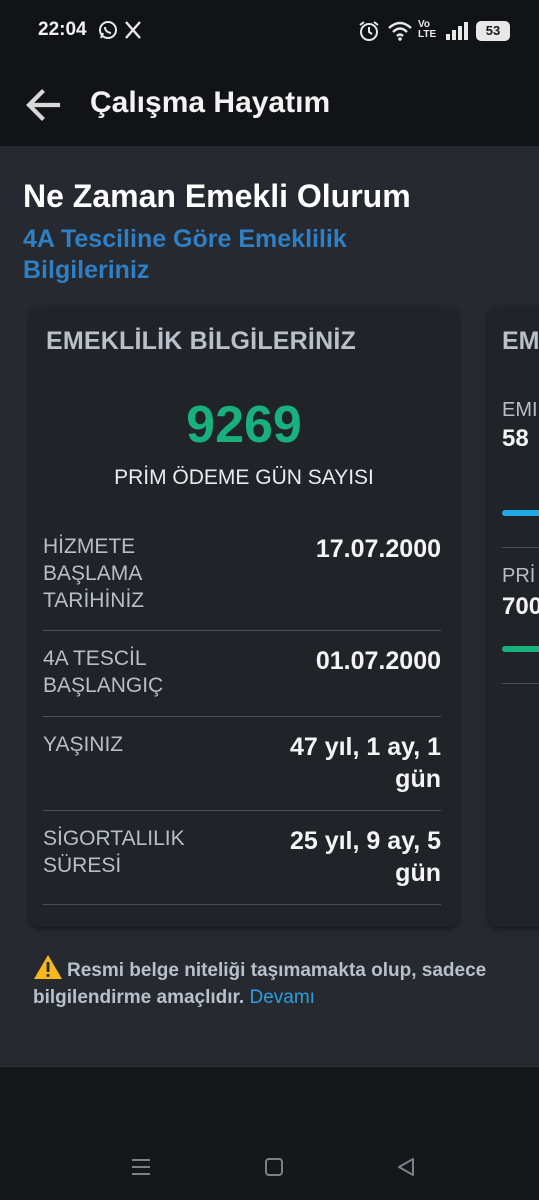 The width and height of the screenshot is (539, 1200). What do you see at coordinates (103, 672) in the screenshot?
I see `row-label: 4A TESCİL BAŞLANGIÇ` at bounding box center [103, 672].